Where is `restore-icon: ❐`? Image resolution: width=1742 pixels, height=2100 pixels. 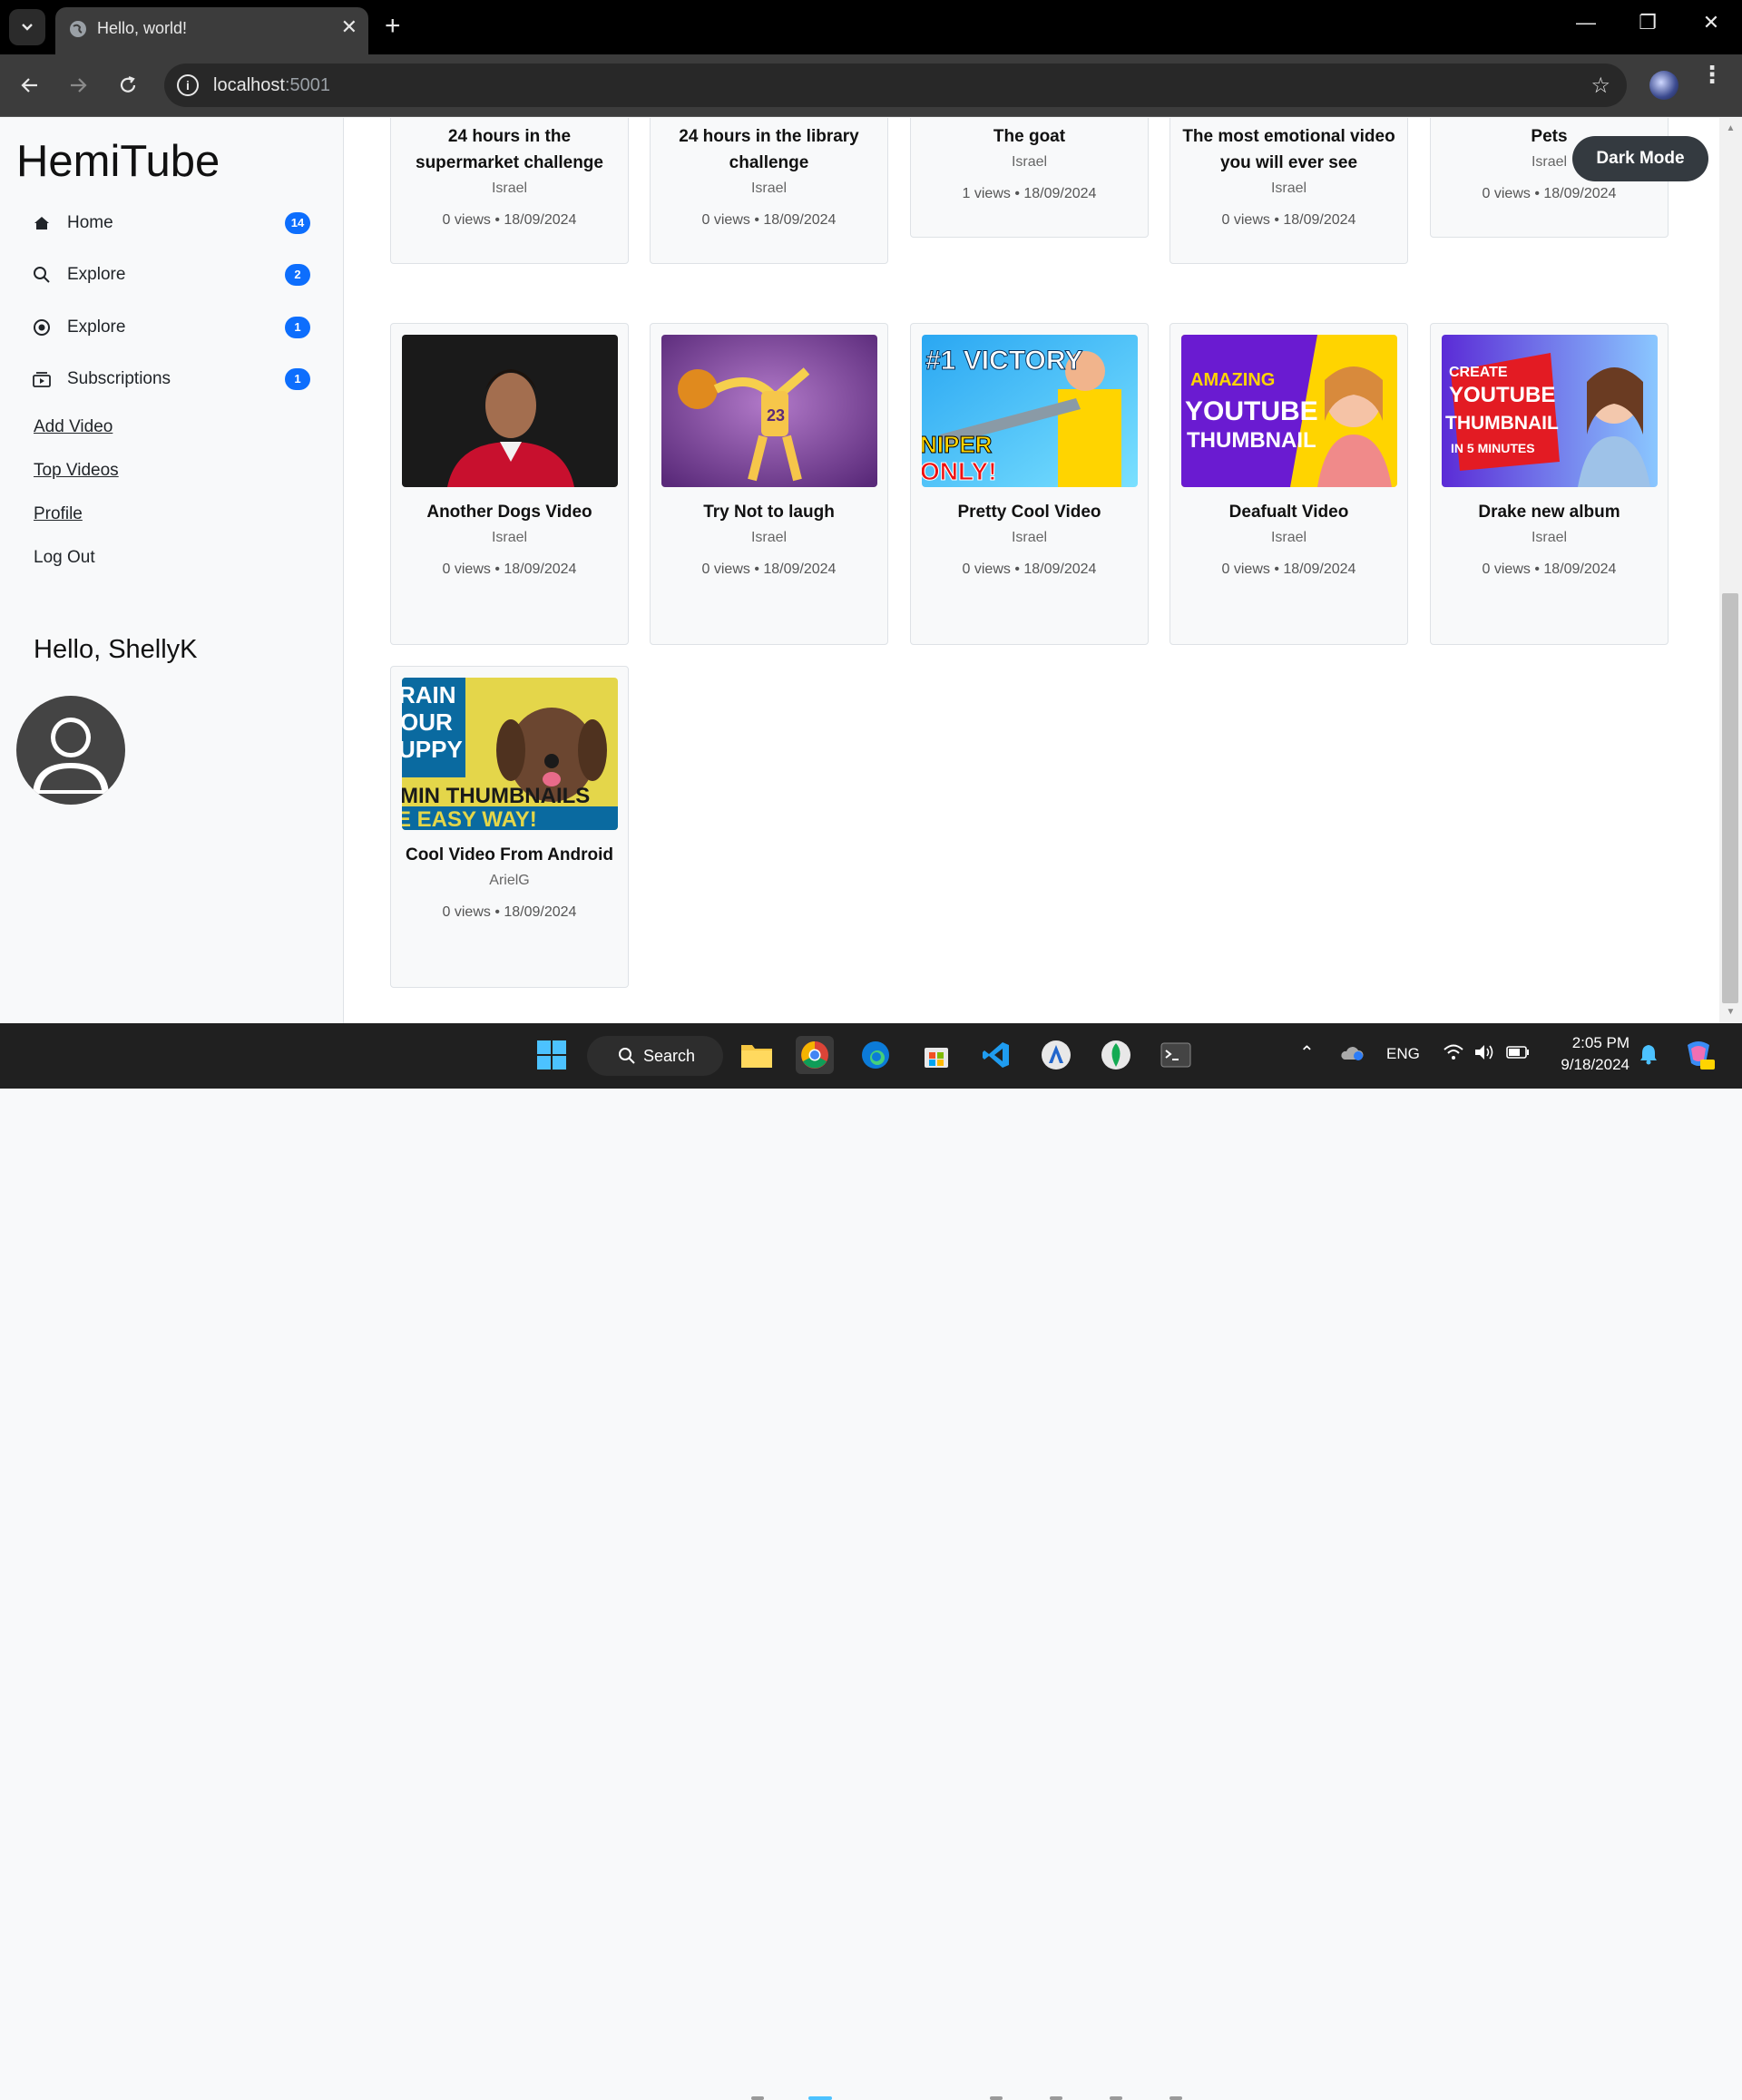
restore-icon: ❐ is located at coordinates (1647, 23).